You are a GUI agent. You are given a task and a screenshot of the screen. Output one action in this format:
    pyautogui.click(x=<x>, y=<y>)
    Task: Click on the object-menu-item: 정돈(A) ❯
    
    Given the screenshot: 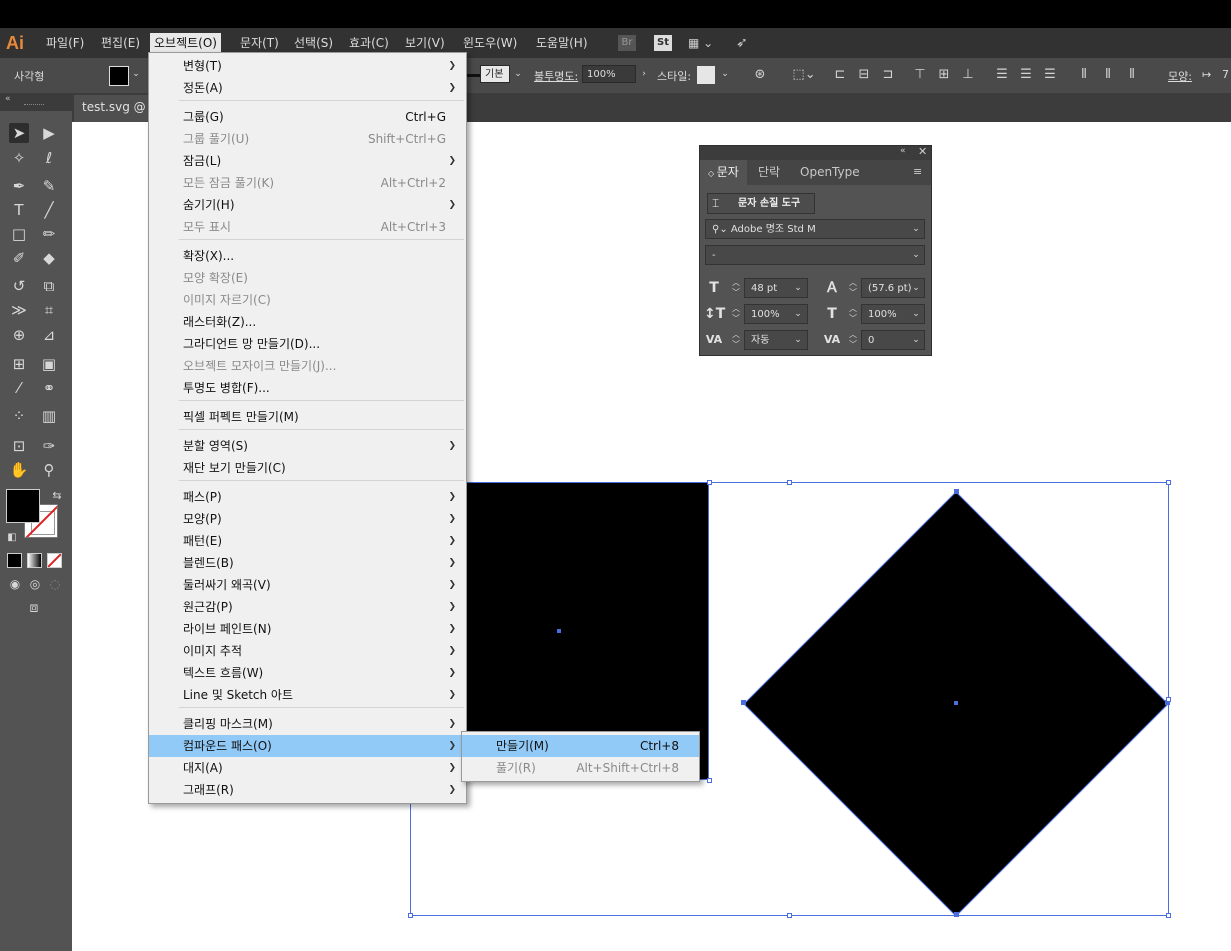 What is the action you would take?
    pyautogui.click(x=307, y=88)
    